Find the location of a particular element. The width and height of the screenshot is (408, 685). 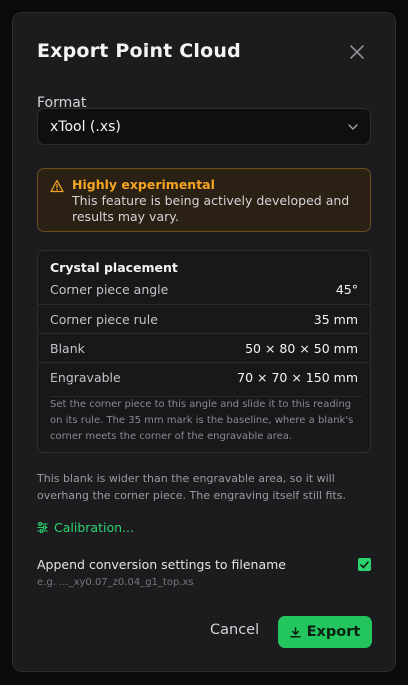

crystal-row-label: Corner piece rule is located at coordinates (104, 319).